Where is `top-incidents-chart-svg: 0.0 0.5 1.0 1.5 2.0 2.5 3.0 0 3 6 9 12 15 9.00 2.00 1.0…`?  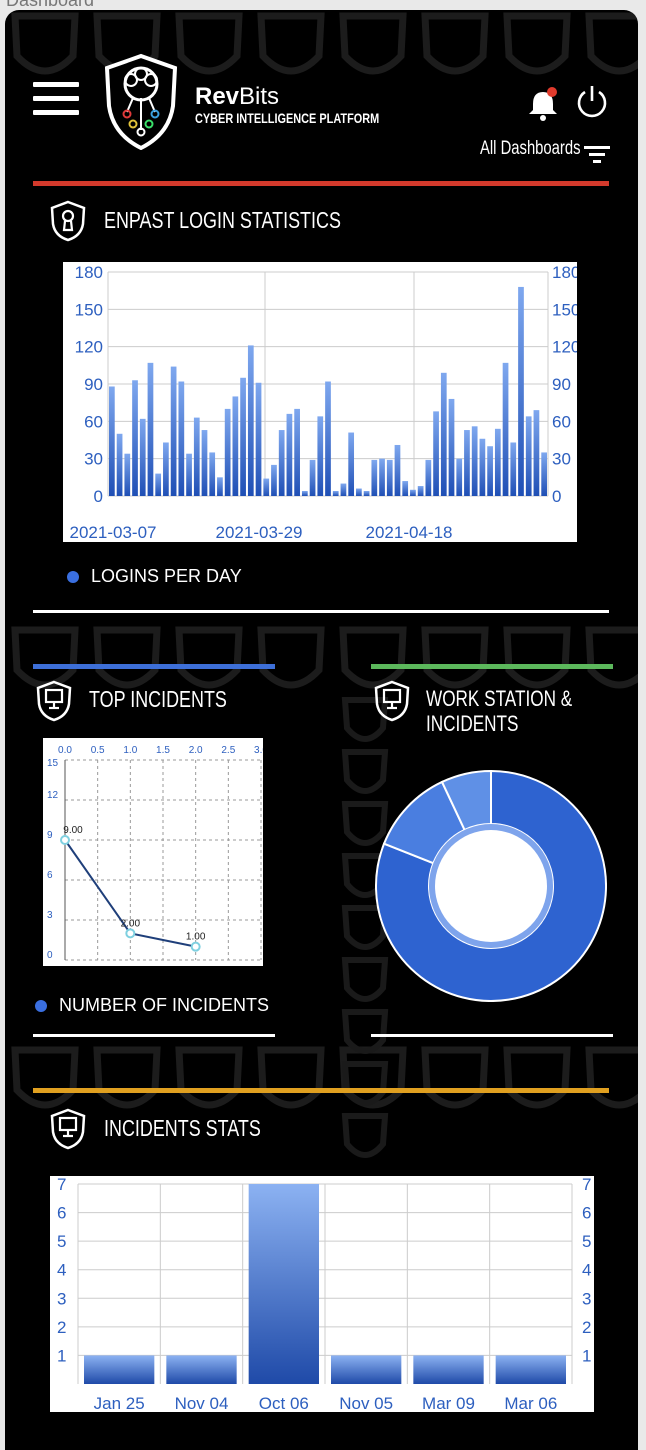
top-incidents-chart-svg: 0.0 0.5 1.0 1.5 2.0 2.5 3.0 0 3 6 9 12 15 9.00 2.00 1.0… is located at coordinates (157, 853).